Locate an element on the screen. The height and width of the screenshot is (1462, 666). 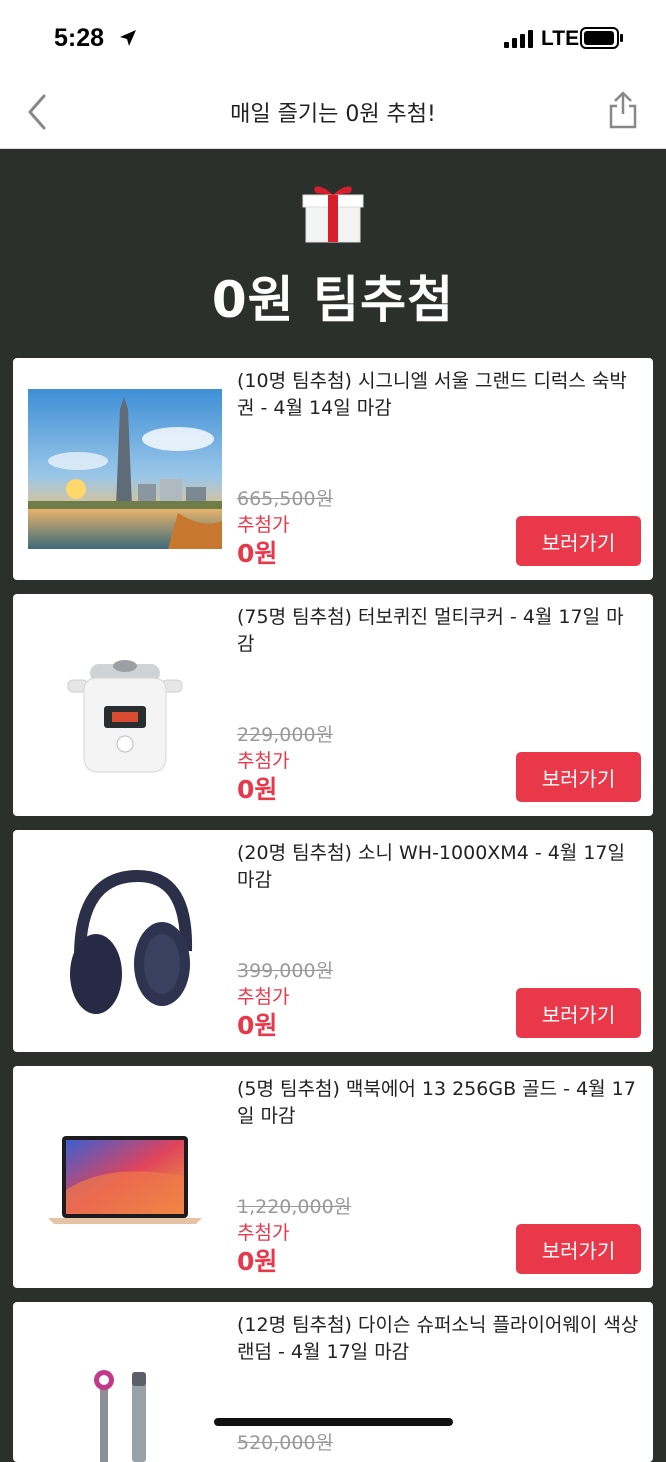
product-image-laptop is located at coordinates (125, 1177).